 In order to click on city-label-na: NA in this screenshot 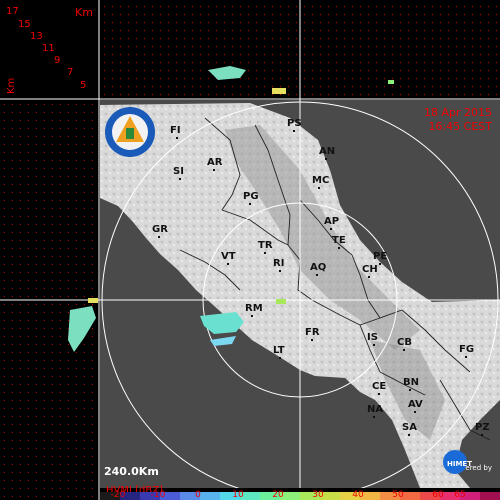, I will do `click(375, 409)`.